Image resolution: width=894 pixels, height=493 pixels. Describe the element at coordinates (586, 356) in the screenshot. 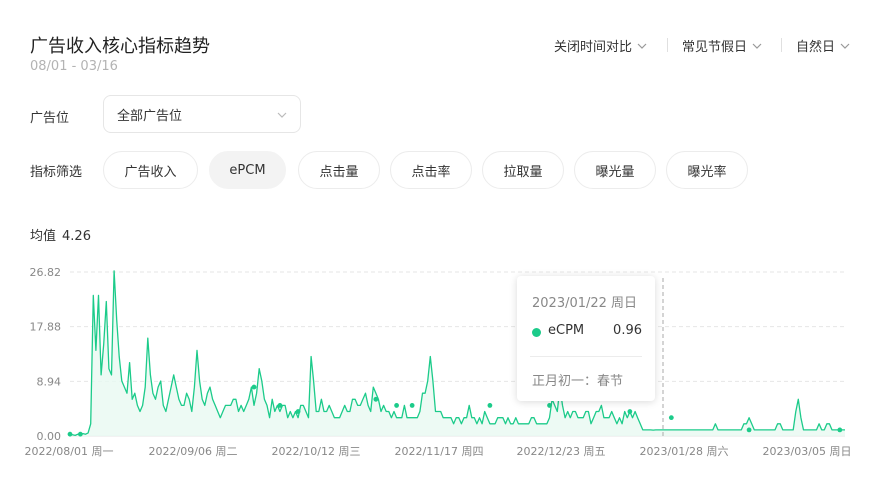

I see `tooltip-divider` at that location.